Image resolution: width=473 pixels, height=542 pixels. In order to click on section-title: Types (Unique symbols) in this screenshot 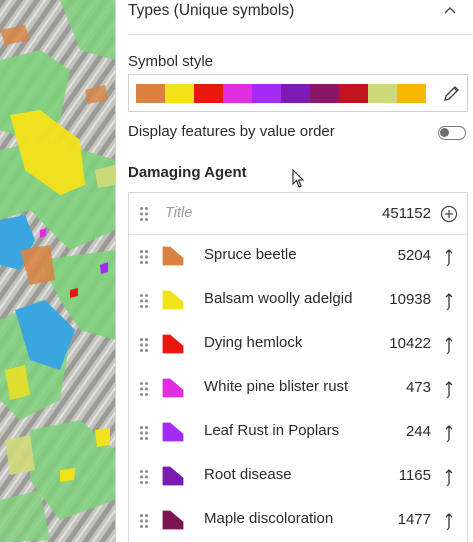, I will do `click(211, 10)`.